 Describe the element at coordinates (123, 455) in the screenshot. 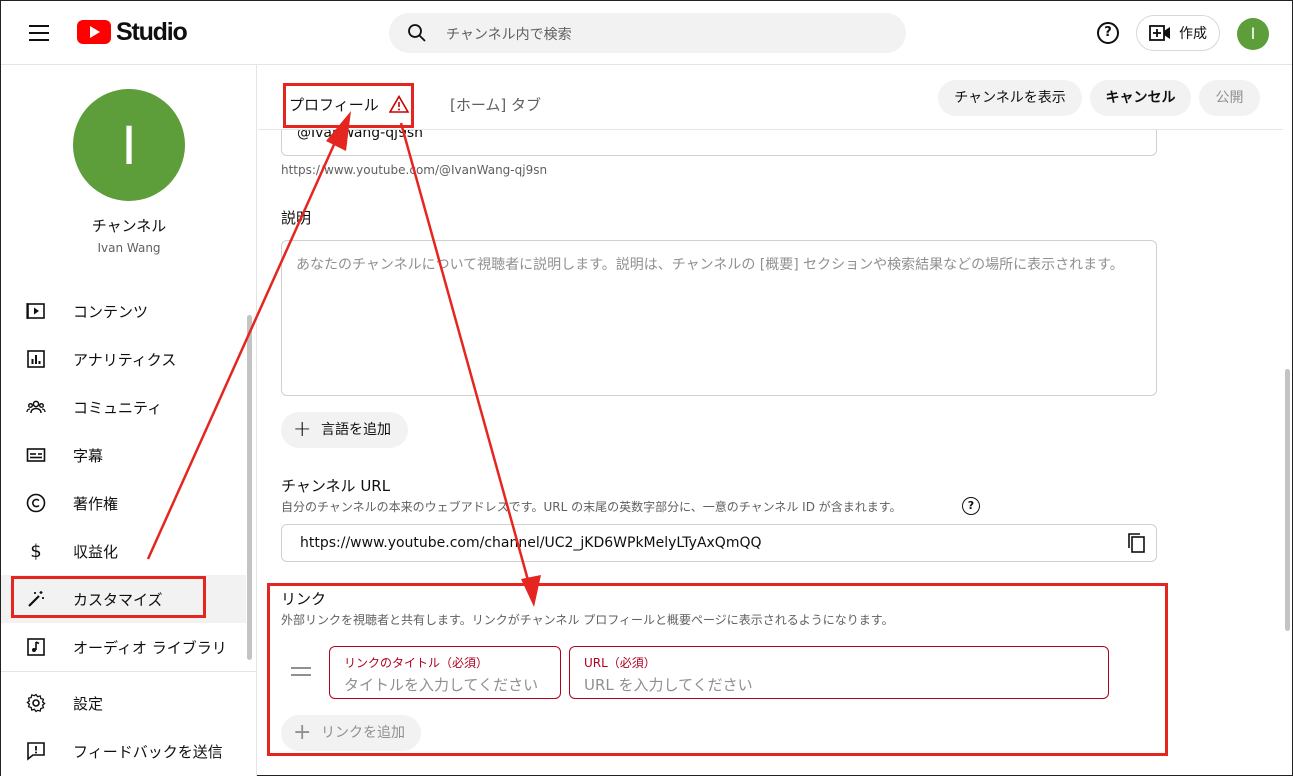

I see `sidebar-item-subtitles: 字幕` at that location.